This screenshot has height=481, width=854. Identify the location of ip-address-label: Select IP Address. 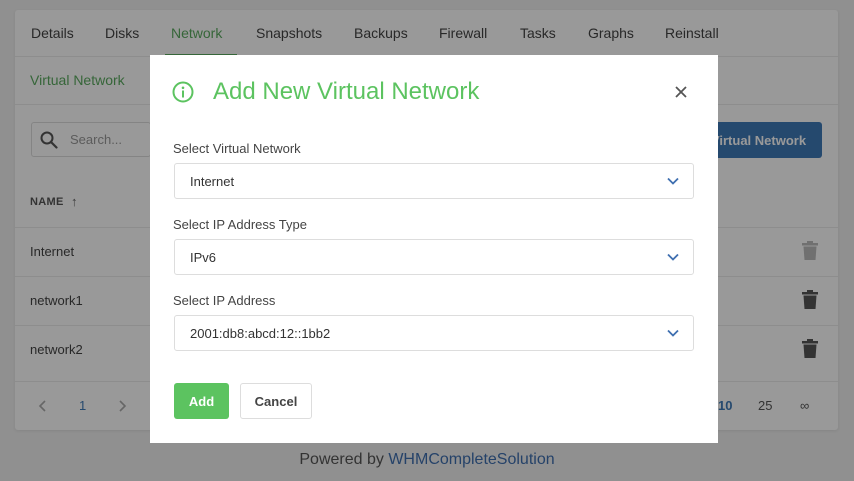
(224, 300).